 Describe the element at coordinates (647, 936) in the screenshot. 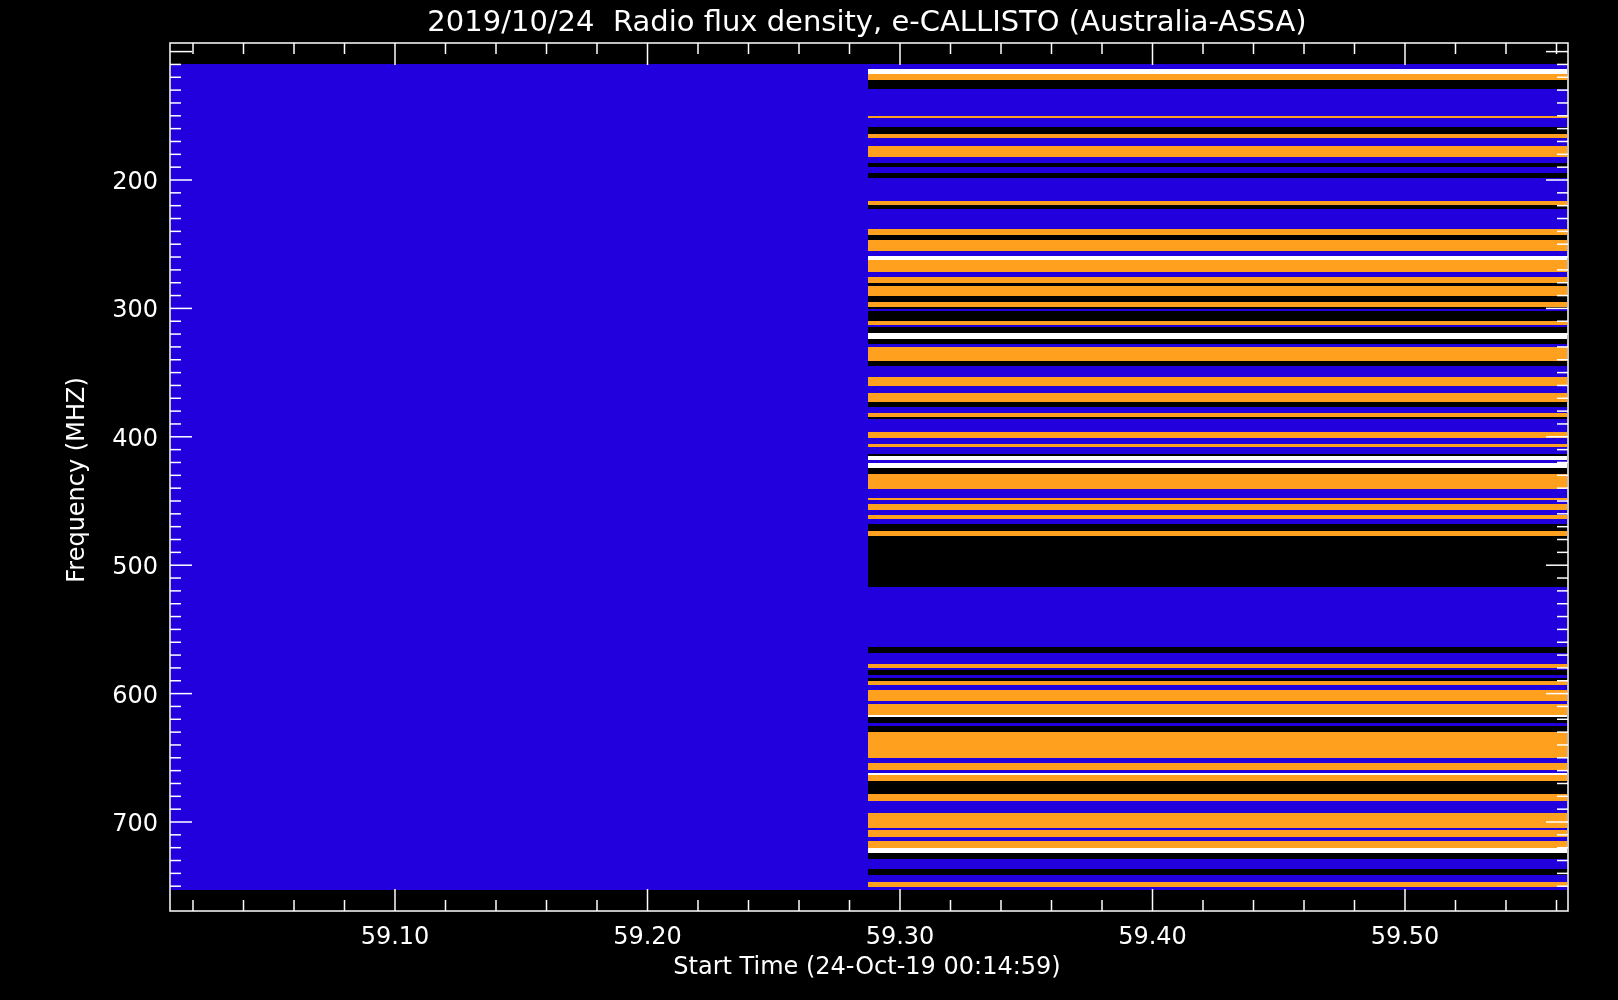

I see `x-tick-label: 59.20` at that location.